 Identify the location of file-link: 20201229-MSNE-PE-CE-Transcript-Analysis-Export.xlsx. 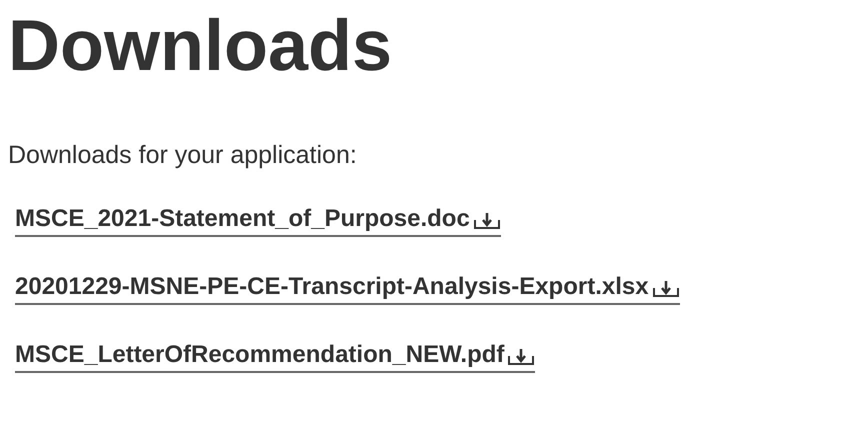
(347, 289).